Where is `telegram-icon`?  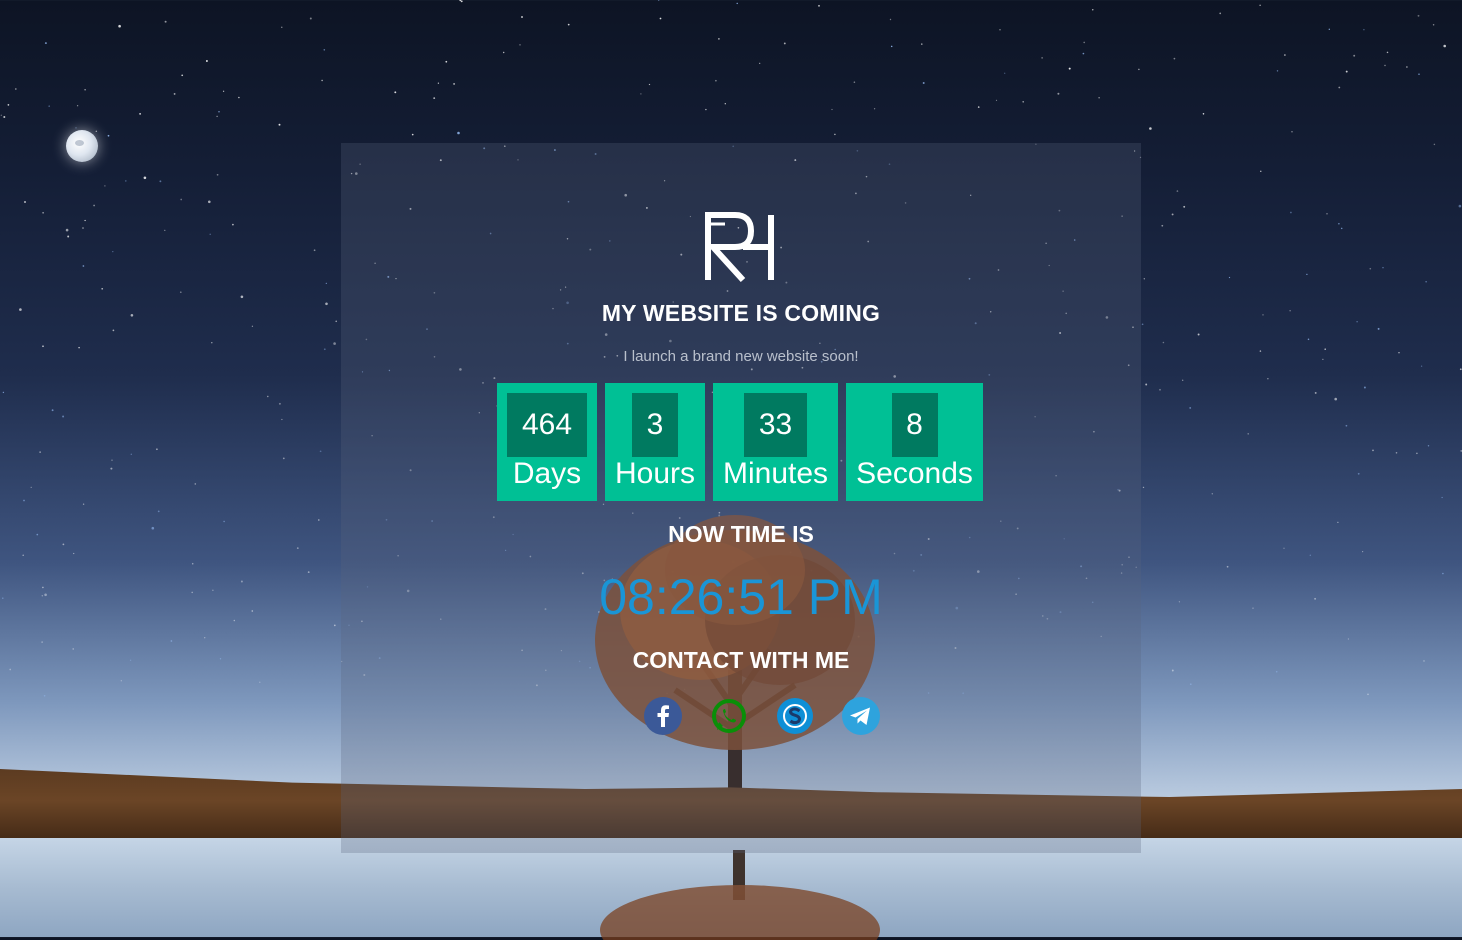 telegram-icon is located at coordinates (861, 716).